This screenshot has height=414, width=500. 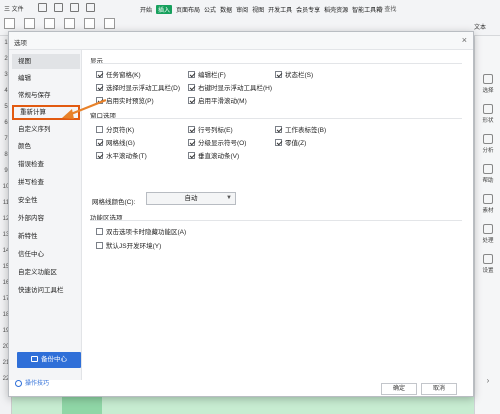 What do you see at coordinates (46, 182) in the screenshot?
I see `nav-item-spell-check: 拼写检查` at bounding box center [46, 182].